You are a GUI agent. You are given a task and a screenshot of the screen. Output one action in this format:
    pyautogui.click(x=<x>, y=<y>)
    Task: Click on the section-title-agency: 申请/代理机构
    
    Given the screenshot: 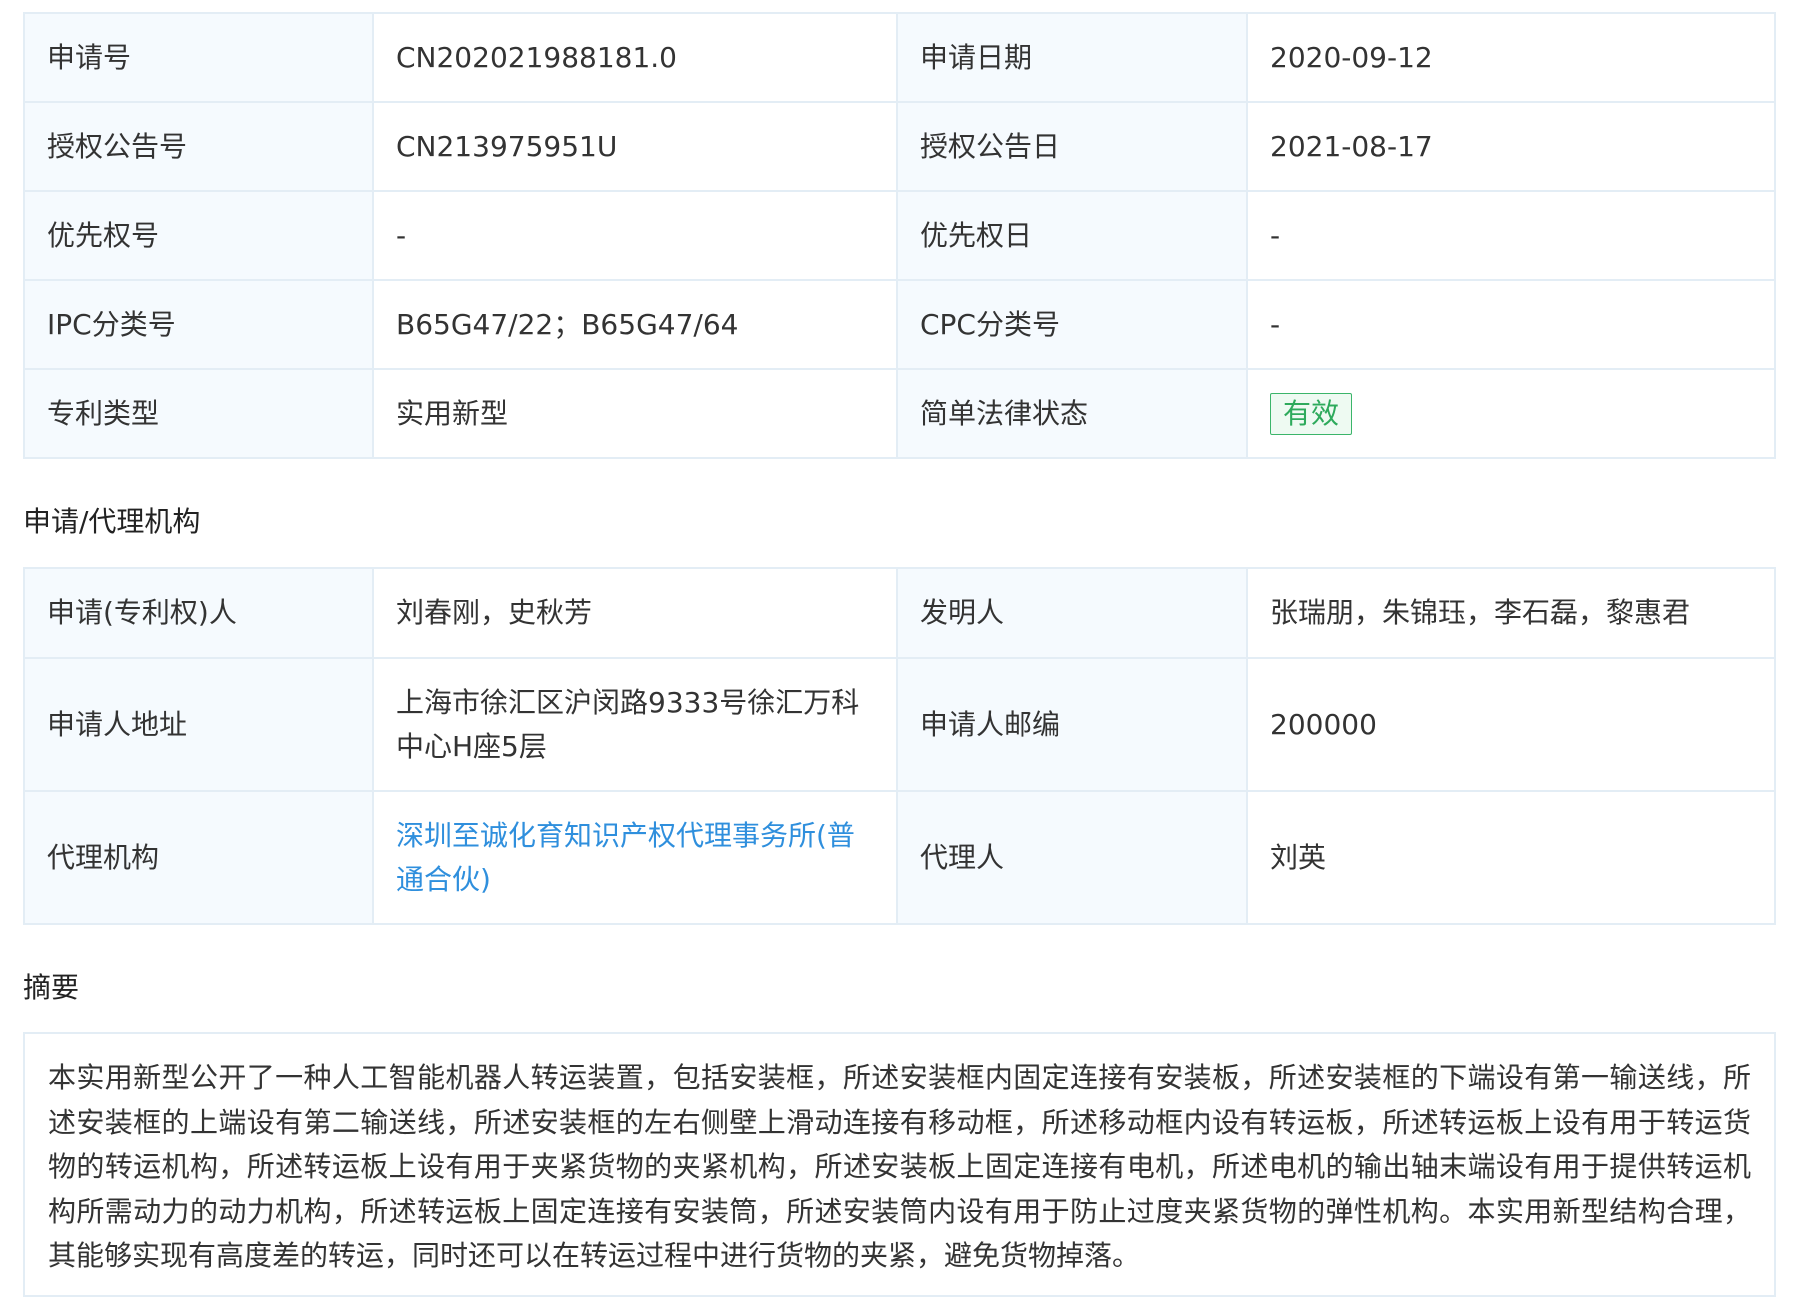 What is the action you would take?
    pyautogui.click(x=112, y=521)
    